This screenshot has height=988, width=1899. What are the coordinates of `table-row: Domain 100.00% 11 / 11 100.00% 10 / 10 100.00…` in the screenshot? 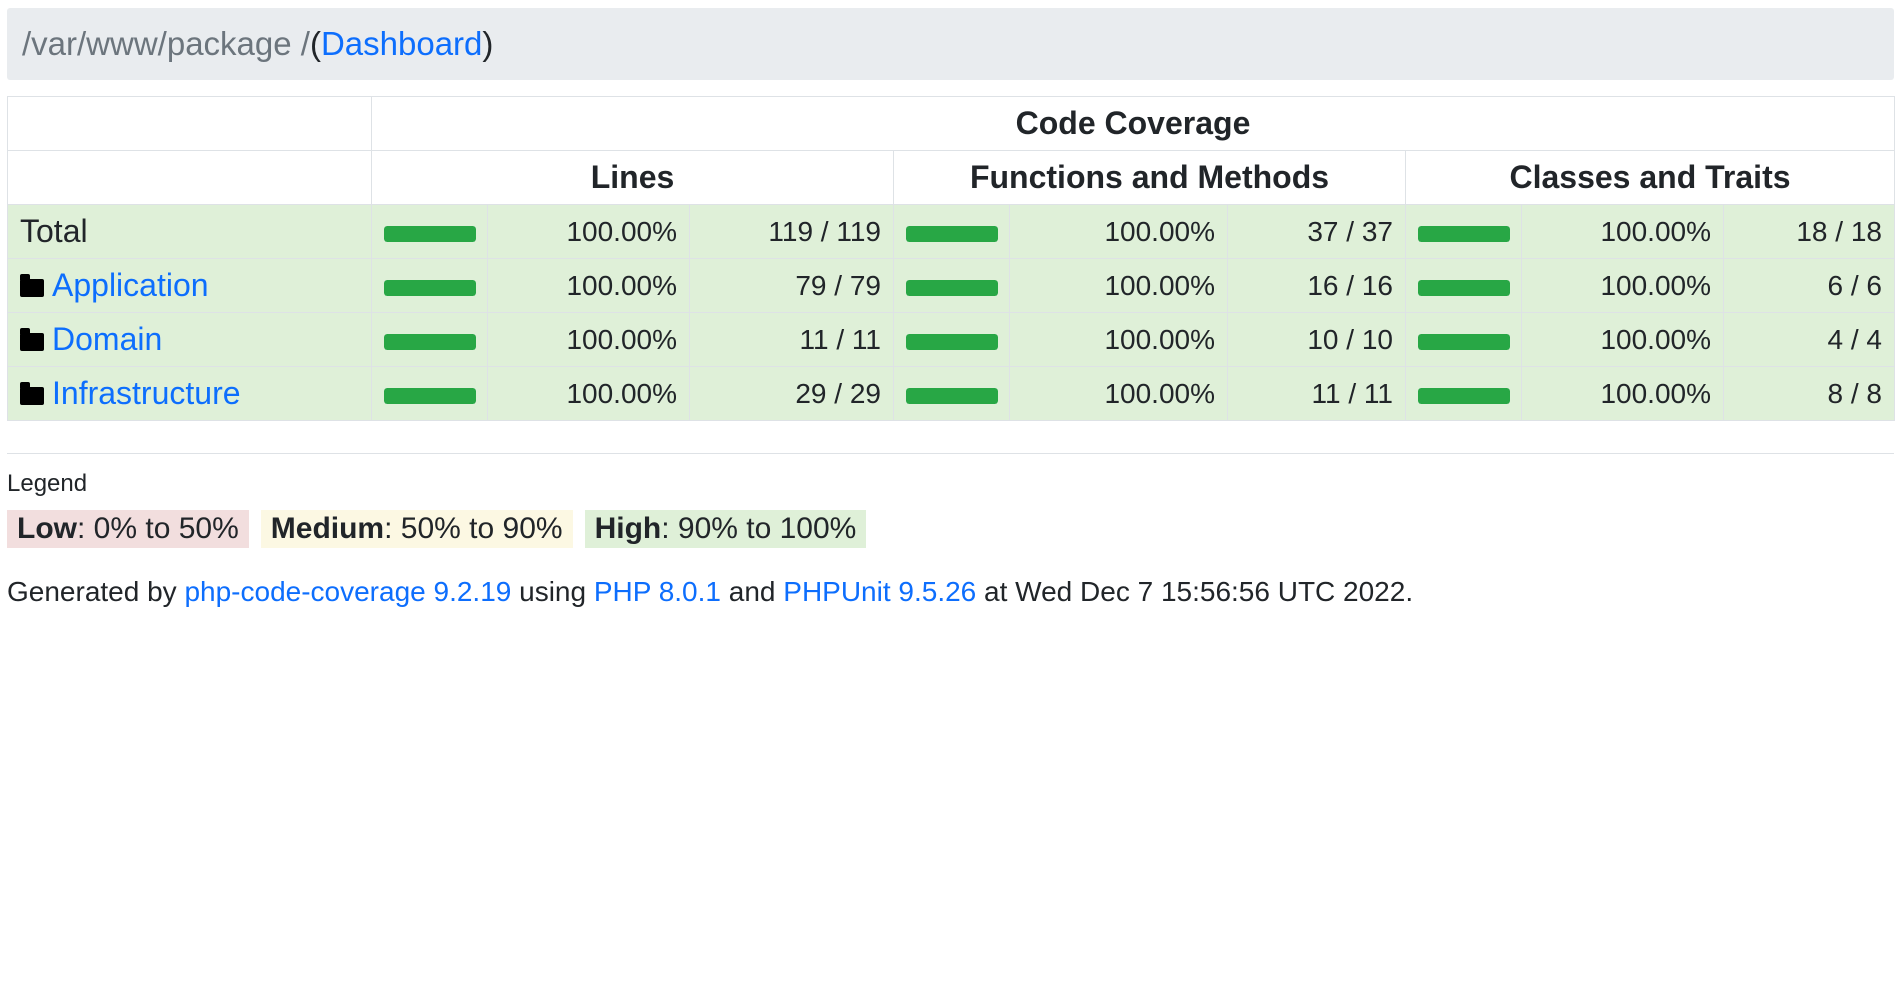 It's located at (951, 339).